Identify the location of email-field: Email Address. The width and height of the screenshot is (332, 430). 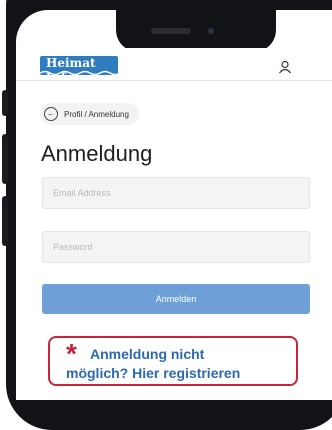
(176, 193).